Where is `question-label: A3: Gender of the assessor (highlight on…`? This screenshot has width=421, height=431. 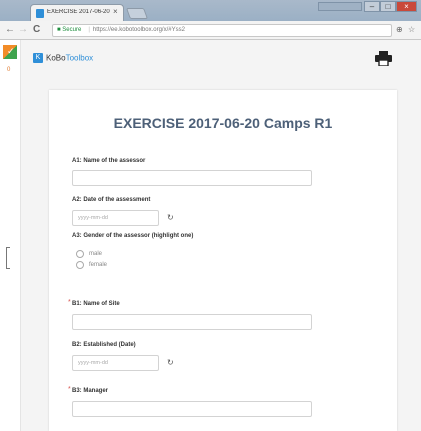
question-label: A3: Gender of the assessor (highlight on… is located at coordinates (133, 236).